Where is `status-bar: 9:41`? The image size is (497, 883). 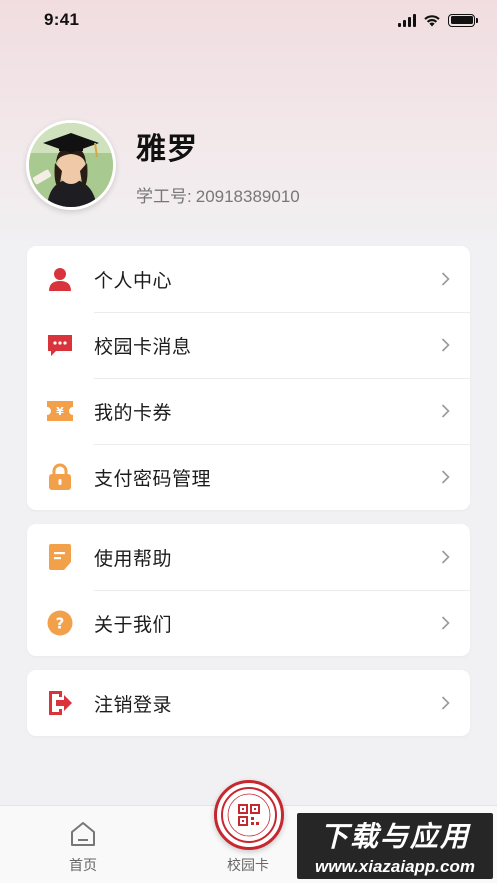
status-bar: 9:41 is located at coordinates (248, 20).